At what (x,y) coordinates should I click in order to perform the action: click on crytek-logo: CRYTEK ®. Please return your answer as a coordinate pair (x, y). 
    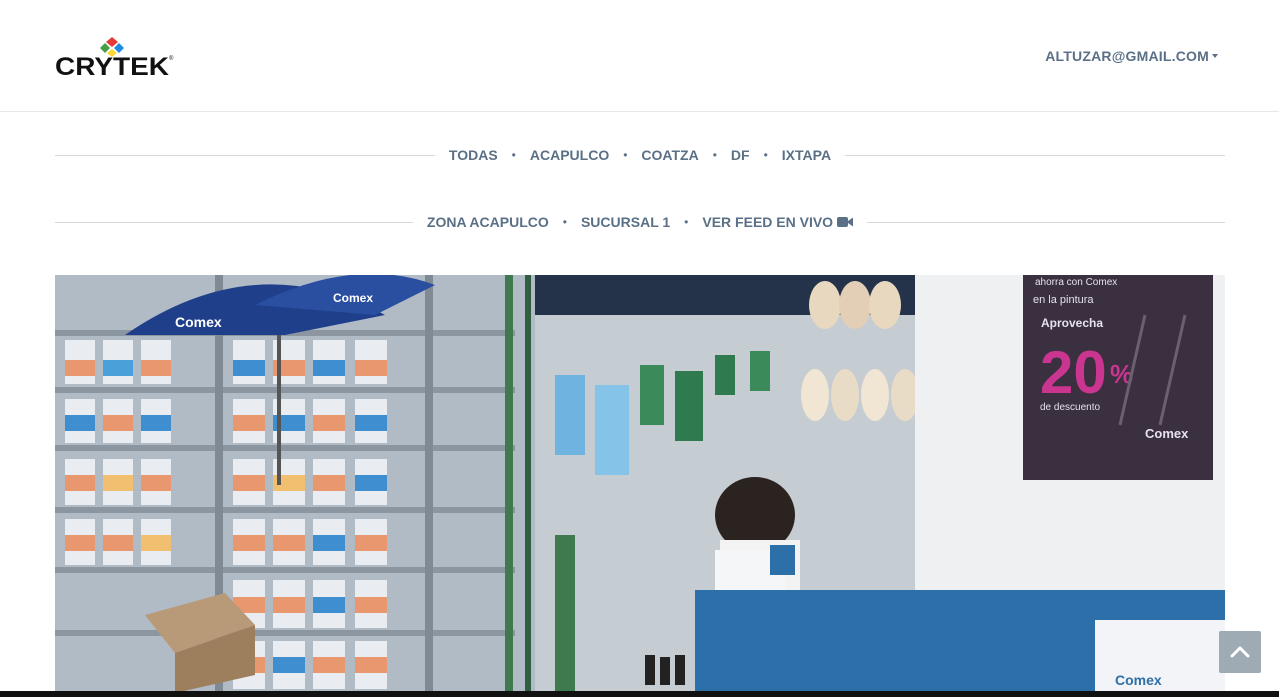
    Looking at the image, I should click on (116, 58).